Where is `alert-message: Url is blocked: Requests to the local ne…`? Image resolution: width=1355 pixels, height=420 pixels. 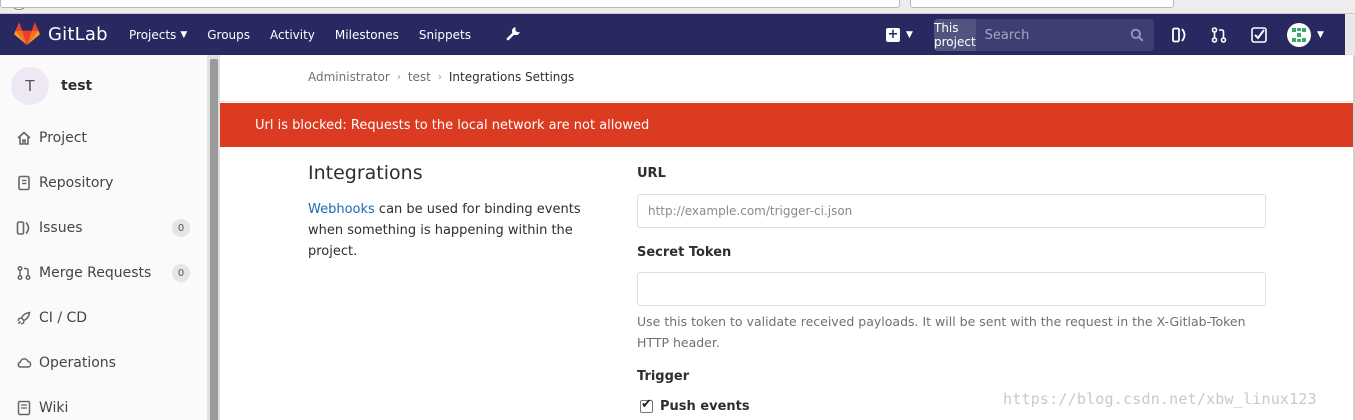 alert-message: Url is blocked: Requests to the local ne… is located at coordinates (452, 125).